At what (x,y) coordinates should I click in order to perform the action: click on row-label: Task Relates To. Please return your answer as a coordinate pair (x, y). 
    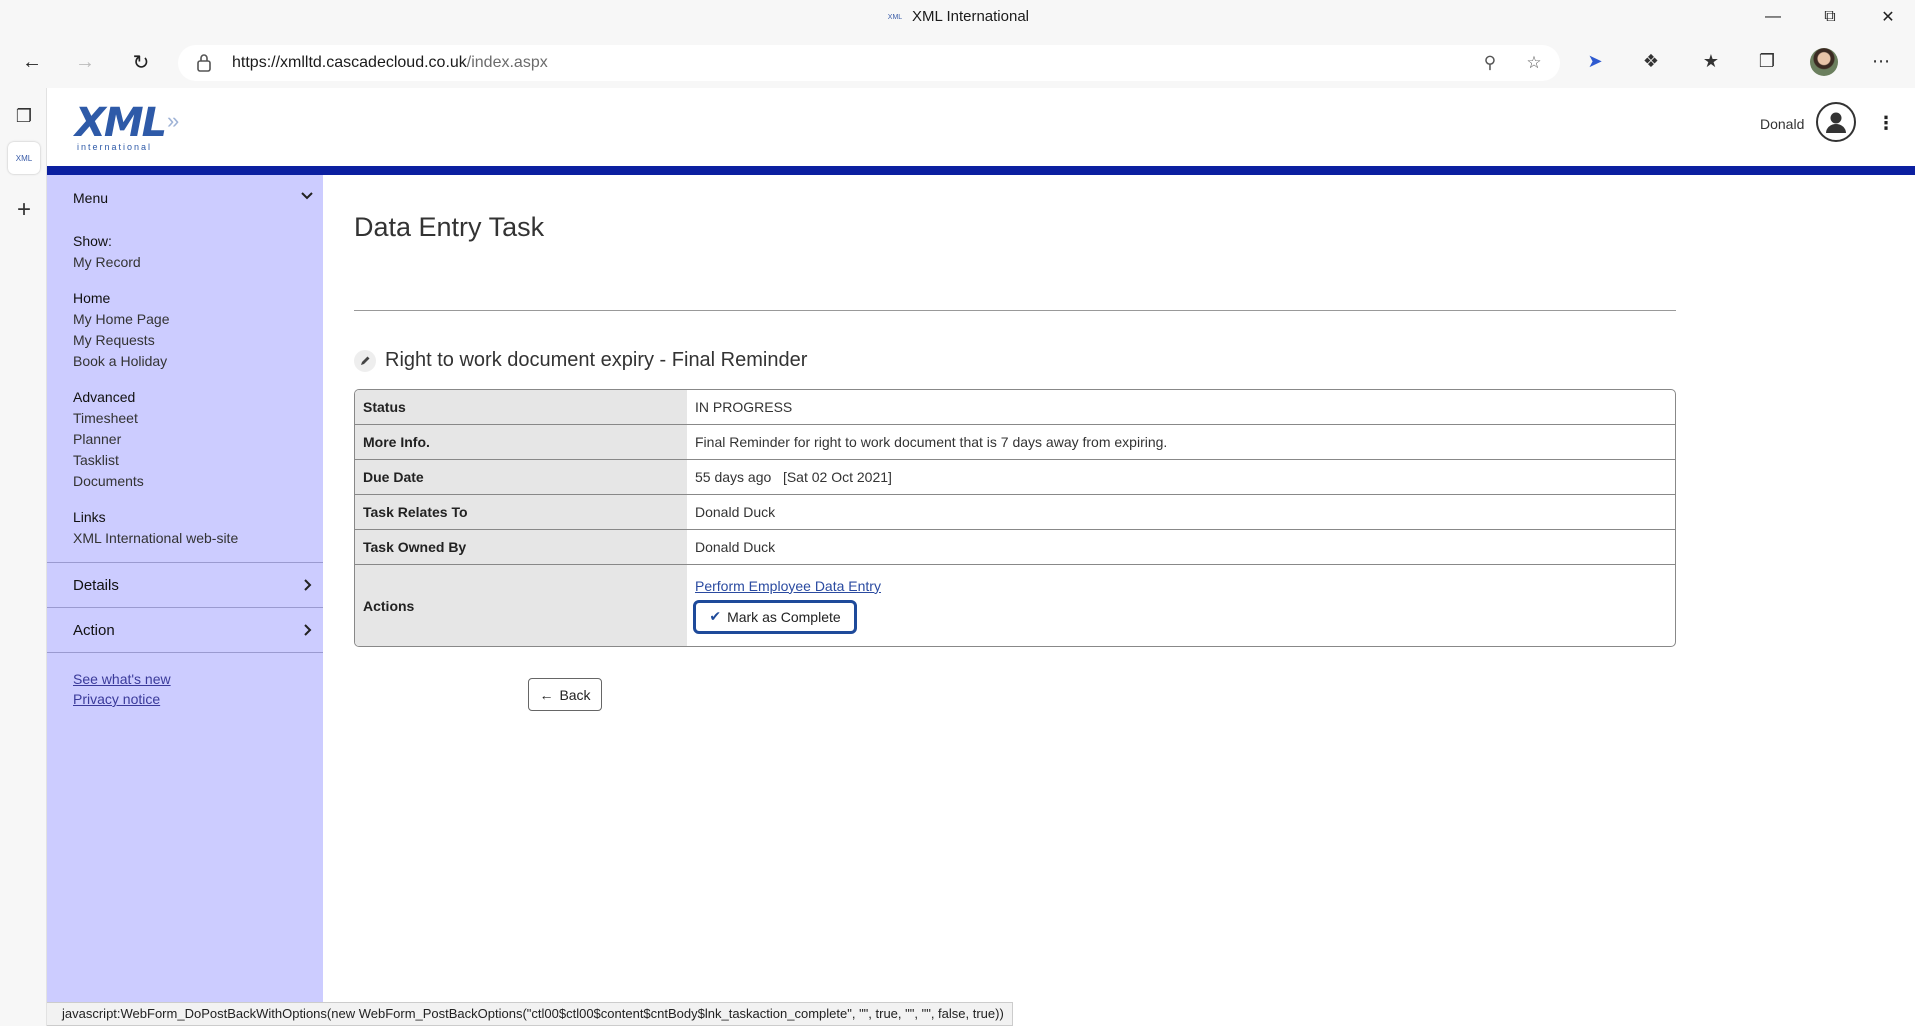
    Looking at the image, I should click on (521, 512).